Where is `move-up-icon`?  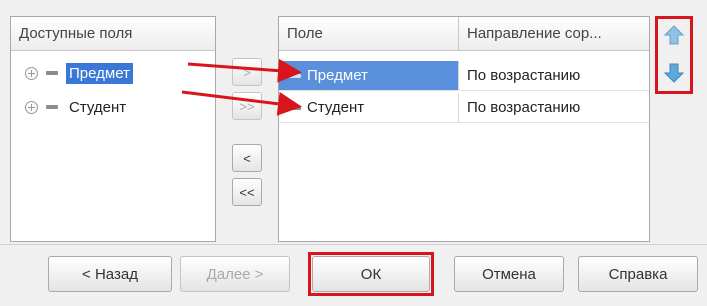 move-up-icon is located at coordinates (674, 35).